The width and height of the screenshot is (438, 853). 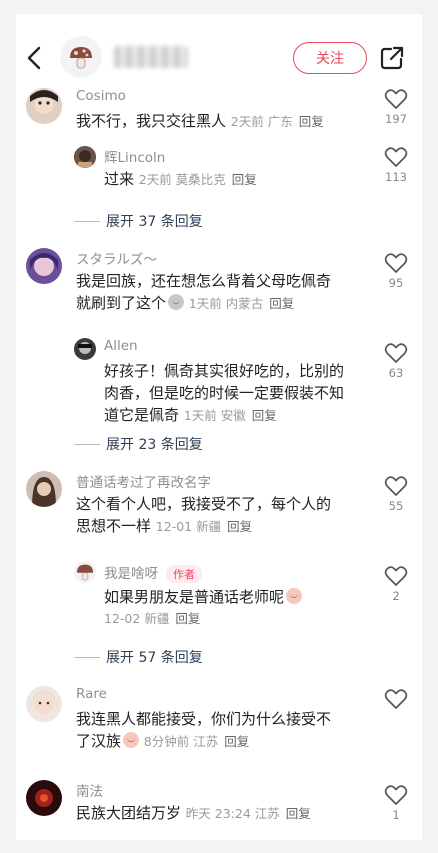 I want to click on comment-text: 我连黑人都能接受，你们为什么接受不 了汉族 8分钟前 江苏 回复, so click(x=204, y=730).